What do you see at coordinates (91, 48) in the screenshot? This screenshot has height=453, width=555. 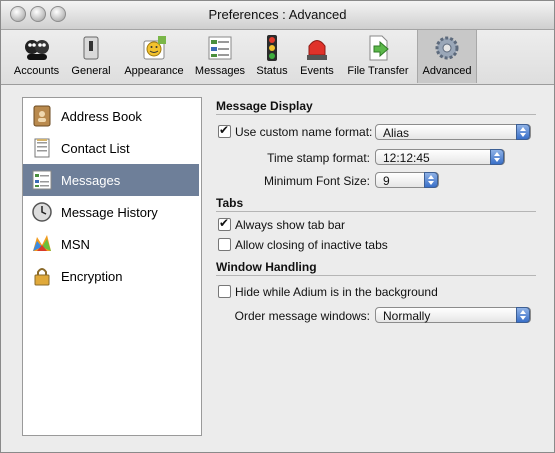 I see `general-icon` at bounding box center [91, 48].